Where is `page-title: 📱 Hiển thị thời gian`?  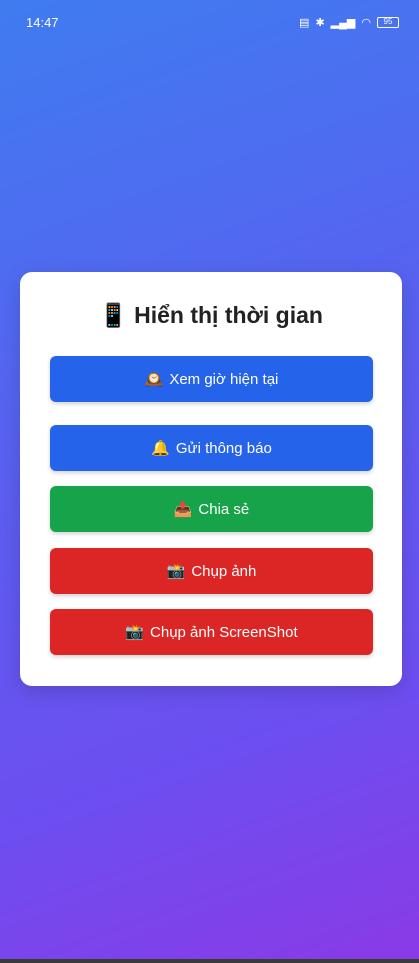
page-title: 📱 Hiển thị thời gian is located at coordinates (211, 315).